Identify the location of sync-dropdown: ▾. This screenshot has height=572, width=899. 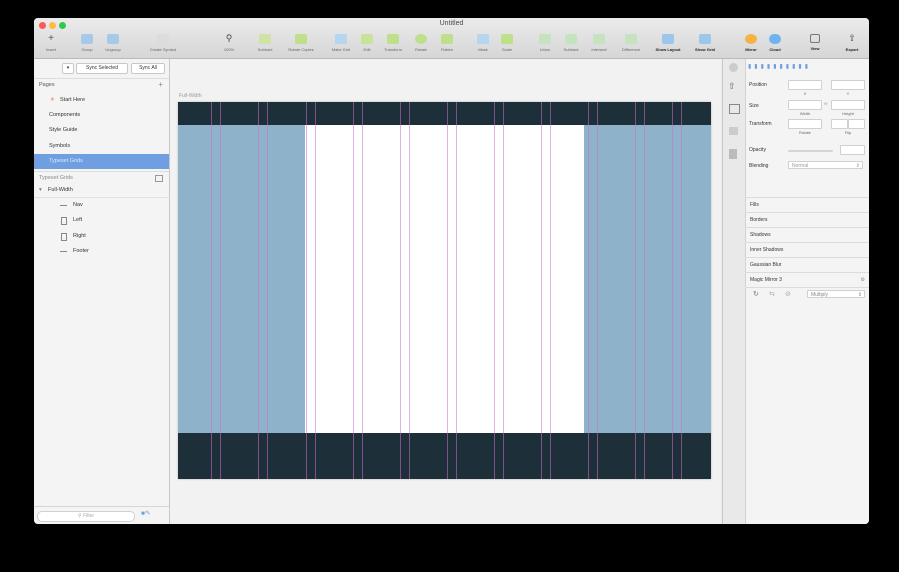
(68, 68).